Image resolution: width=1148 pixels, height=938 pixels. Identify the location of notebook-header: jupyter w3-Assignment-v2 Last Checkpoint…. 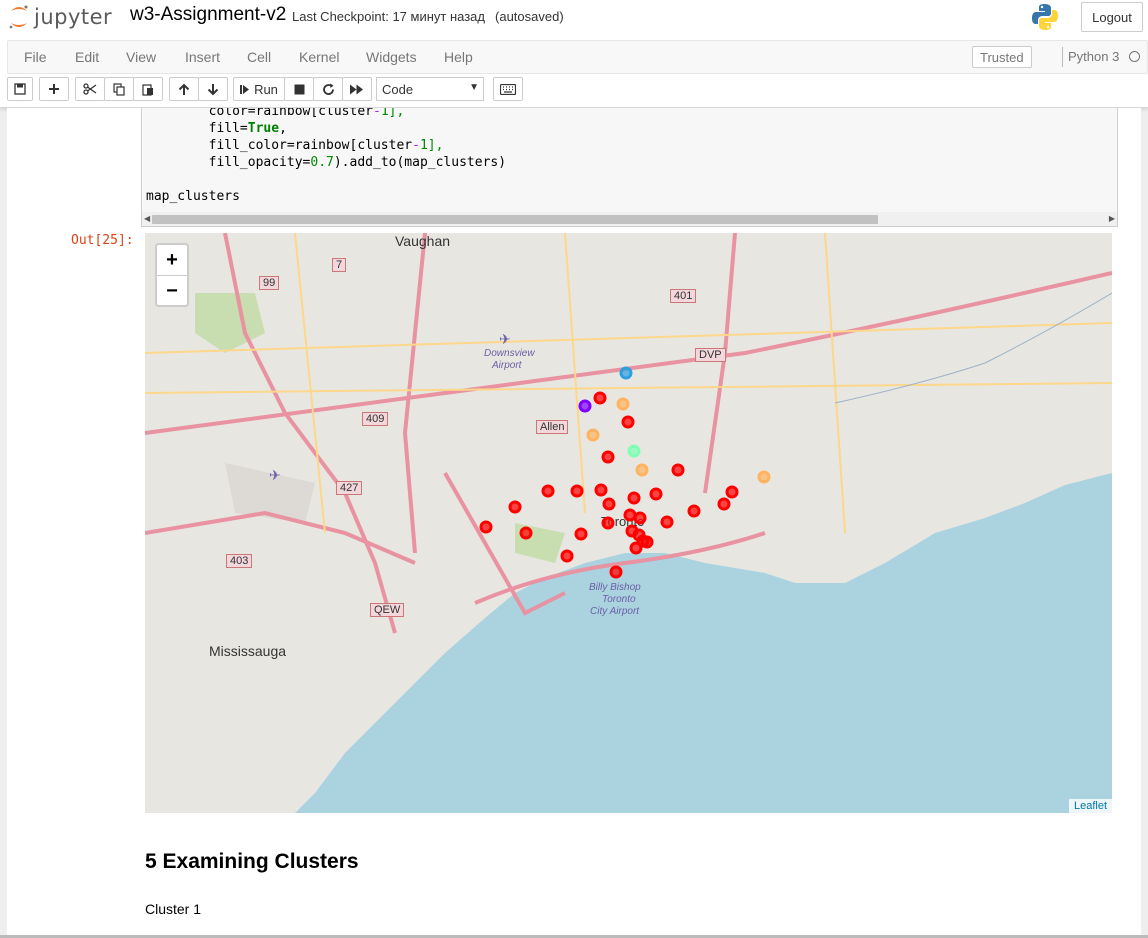
(574, 54).